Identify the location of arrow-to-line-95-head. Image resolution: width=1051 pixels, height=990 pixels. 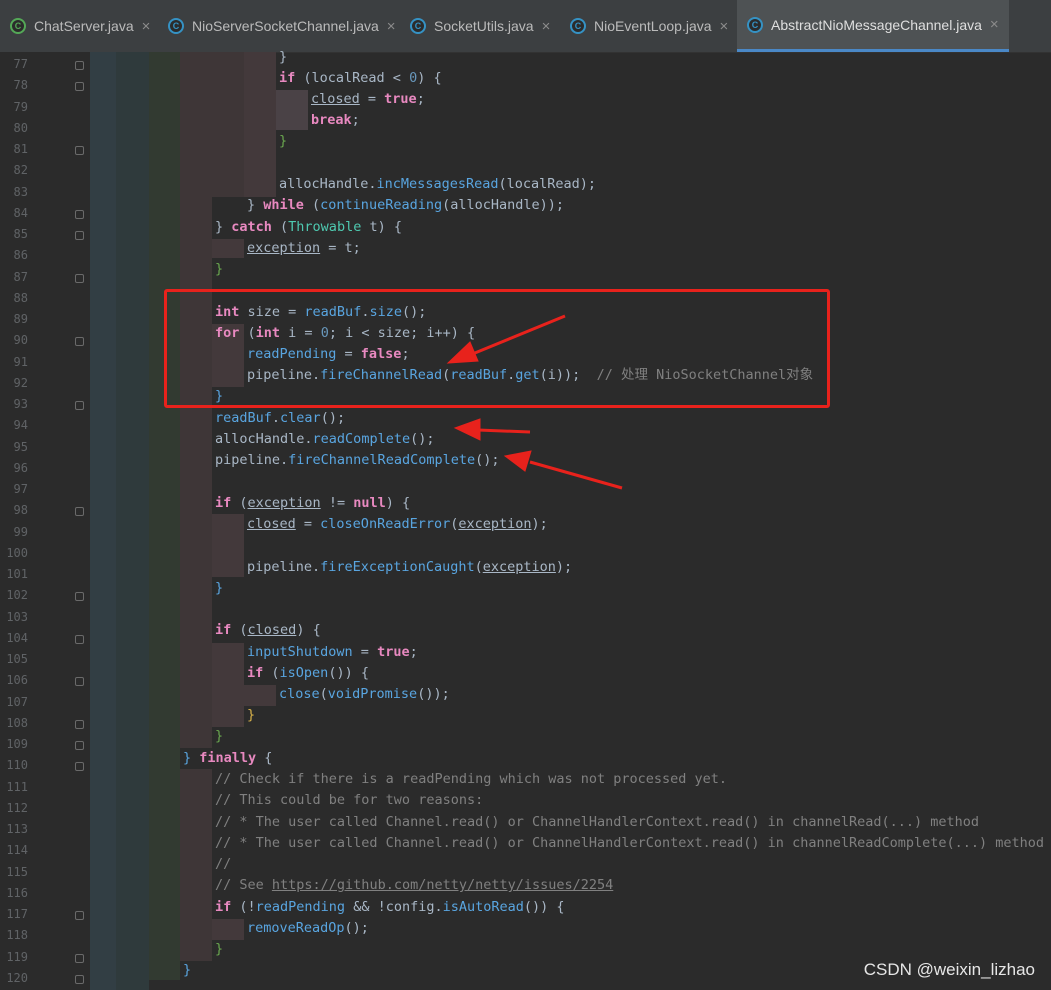
(467, 429).